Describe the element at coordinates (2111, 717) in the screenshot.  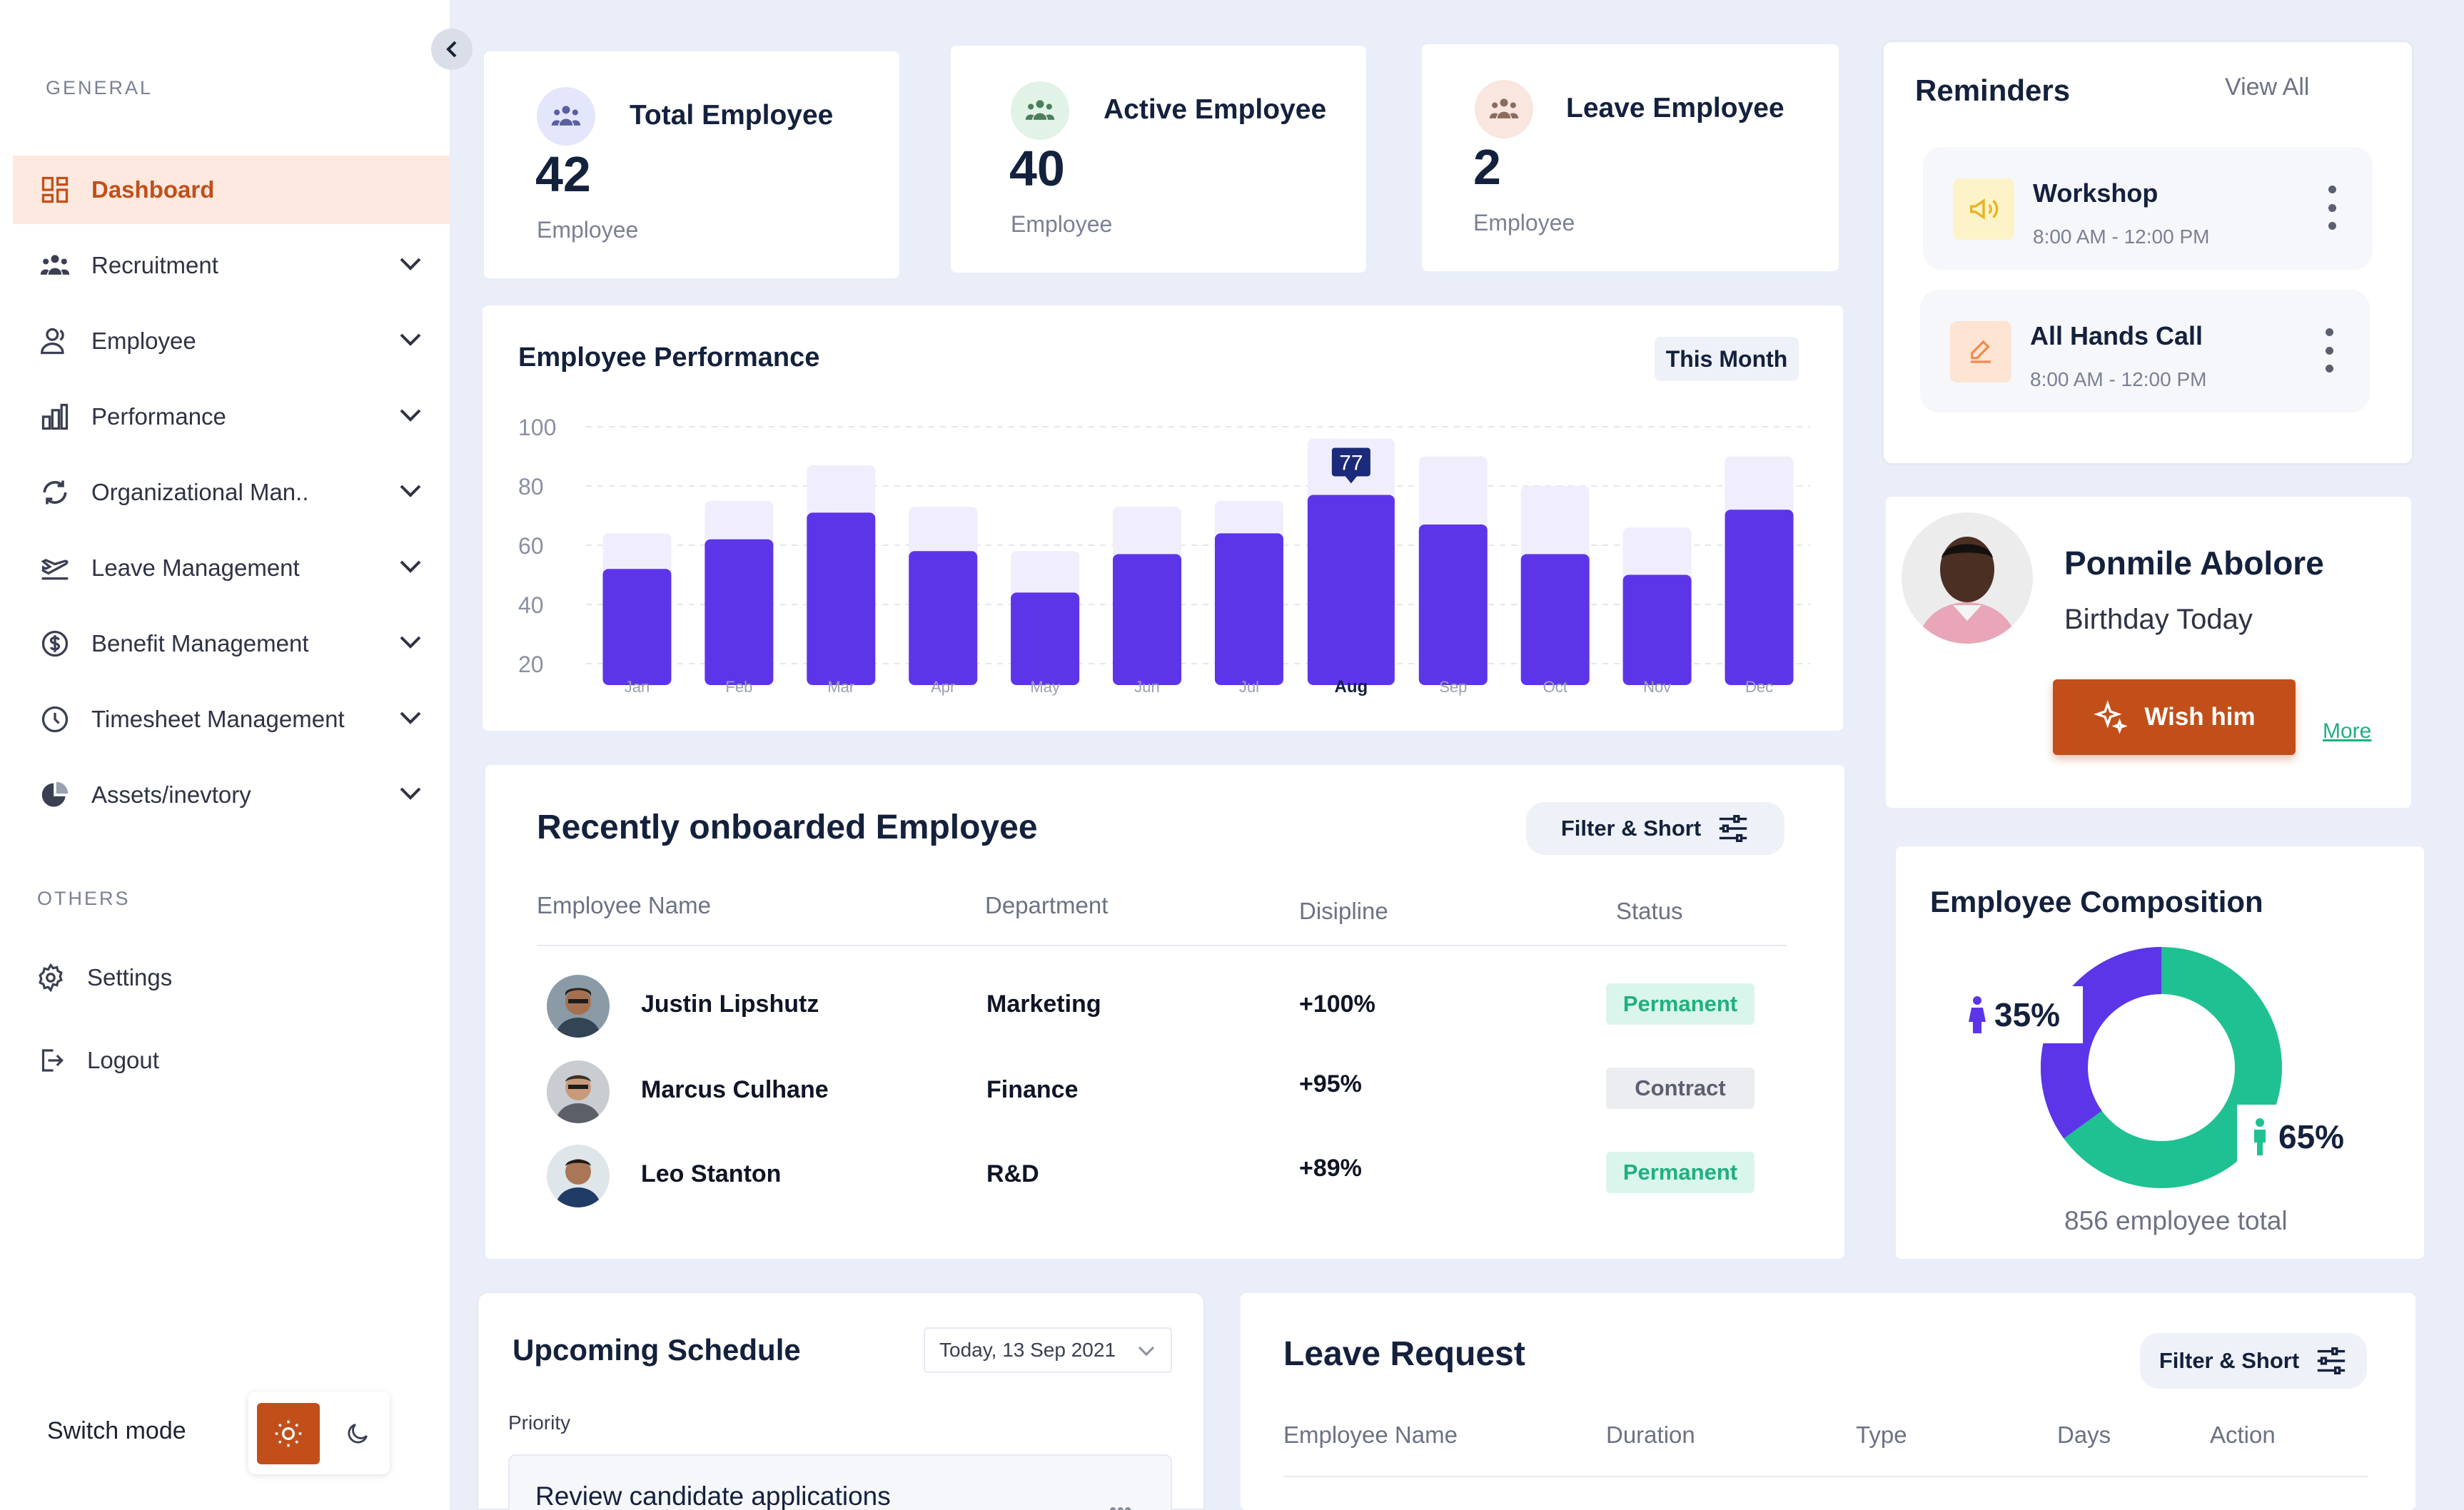
I see `sparkle-icon` at that location.